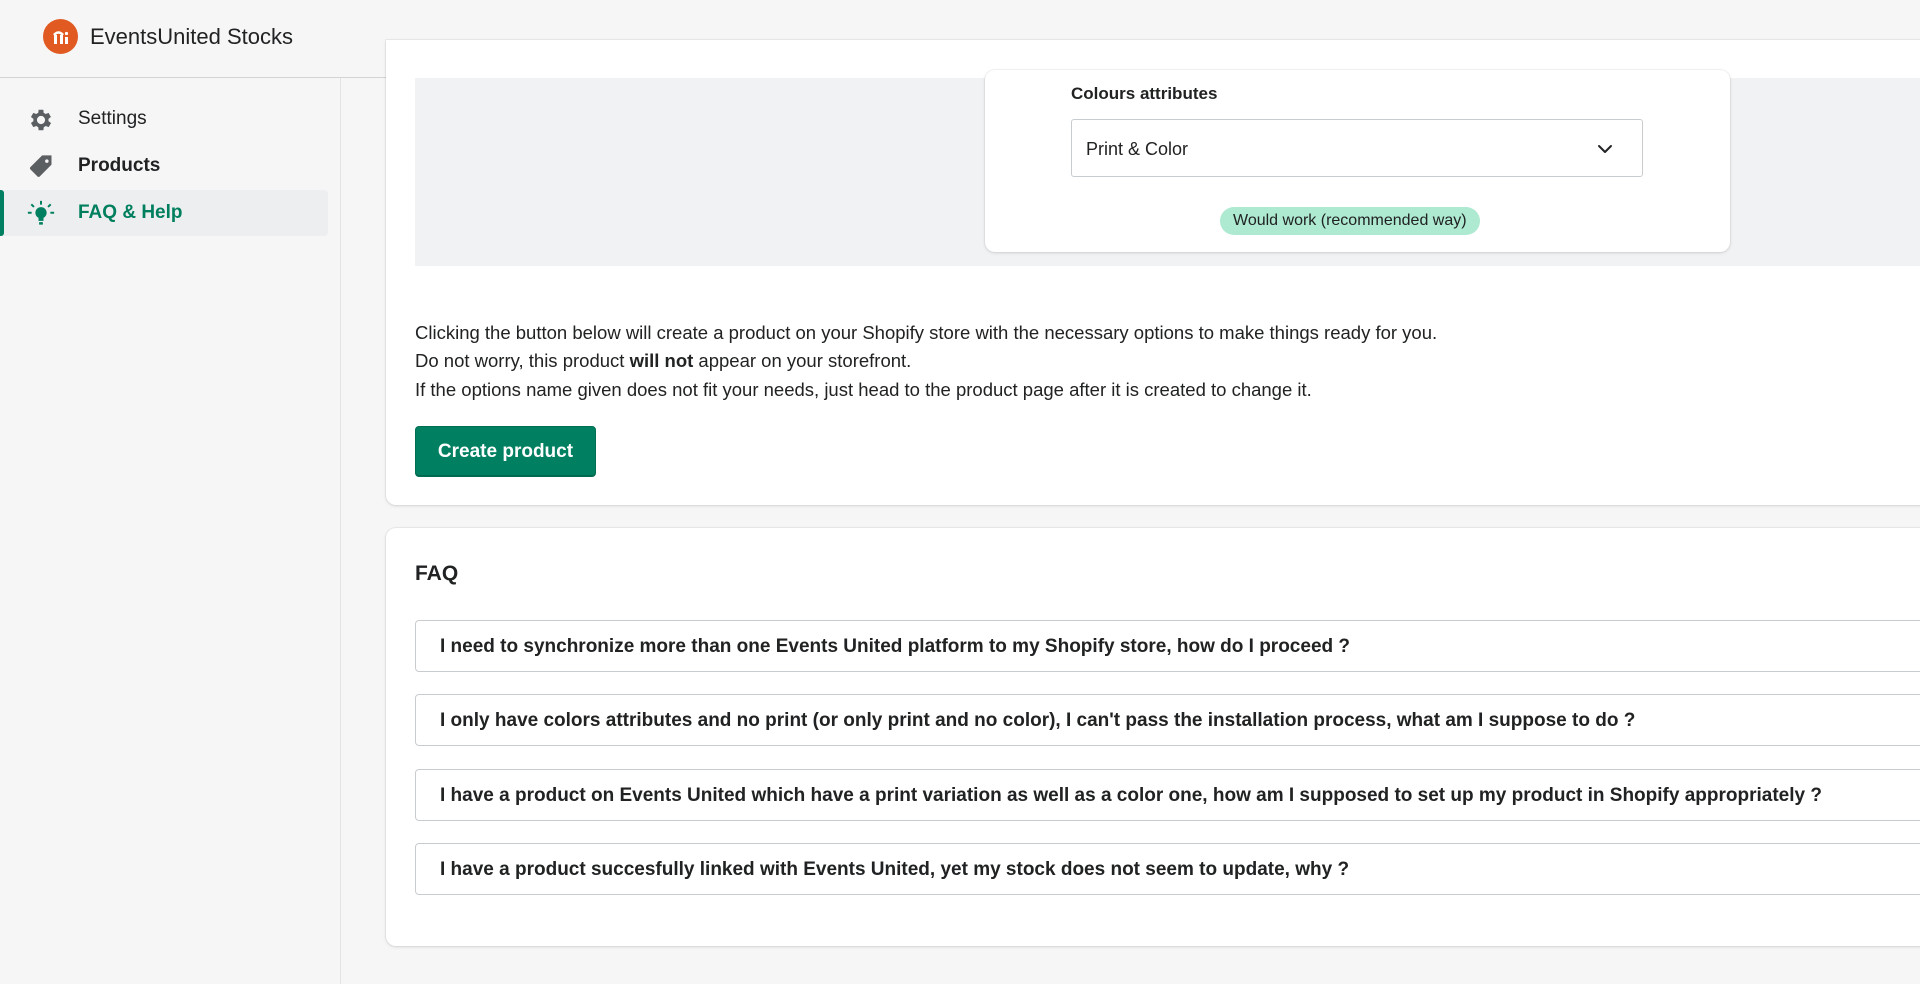 This screenshot has height=984, width=1920. I want to click on sidebar-item-label: Settings, so click(112, 118).